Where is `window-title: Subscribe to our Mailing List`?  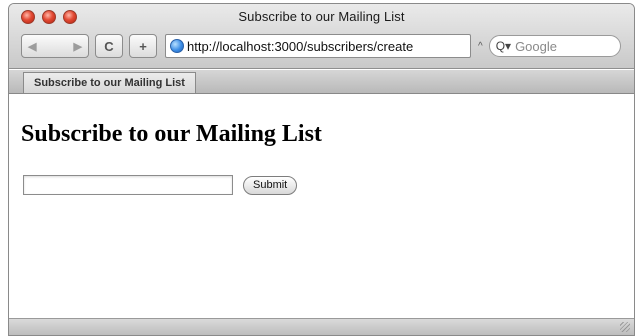
window-title: Subscribe to our Mailing List is located at coordinates (321, 16).